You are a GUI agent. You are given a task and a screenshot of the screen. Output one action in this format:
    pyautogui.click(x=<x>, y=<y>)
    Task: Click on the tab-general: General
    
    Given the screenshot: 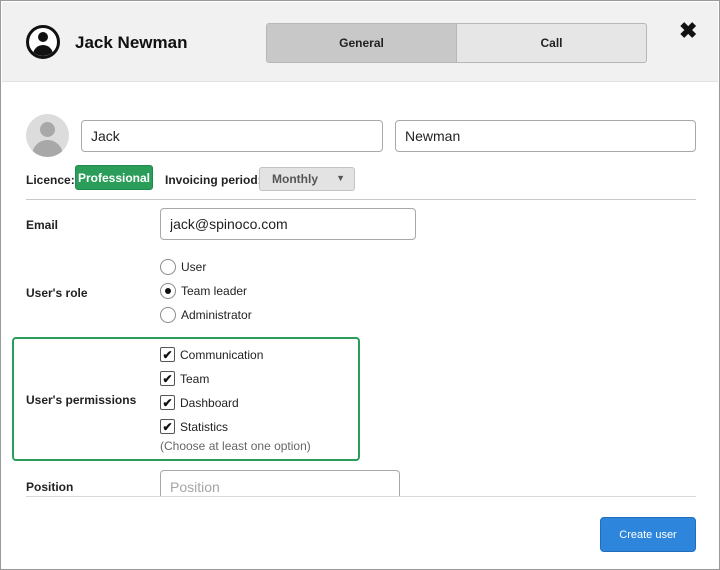 What is the action you would take?
    pyautogui.click(x=362, y=43)
    